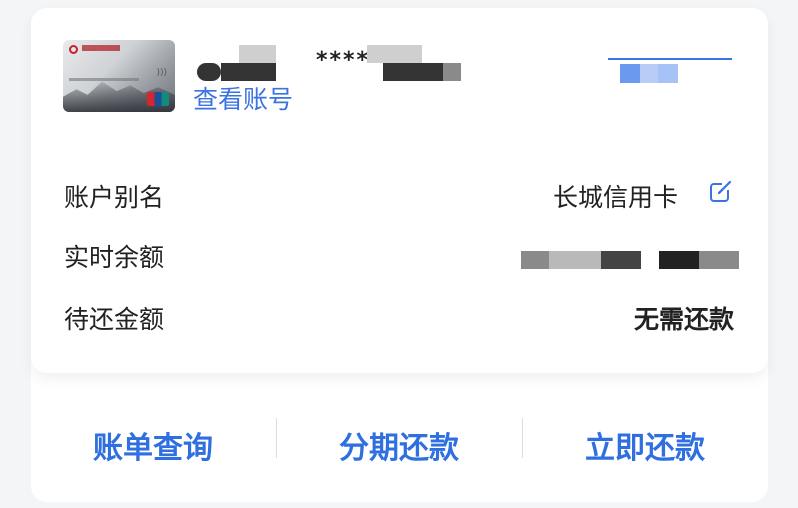  What do you see at coordinates (721, 191) in the screenshot?
I see `edit-icon` at bounding box center [721, 191].